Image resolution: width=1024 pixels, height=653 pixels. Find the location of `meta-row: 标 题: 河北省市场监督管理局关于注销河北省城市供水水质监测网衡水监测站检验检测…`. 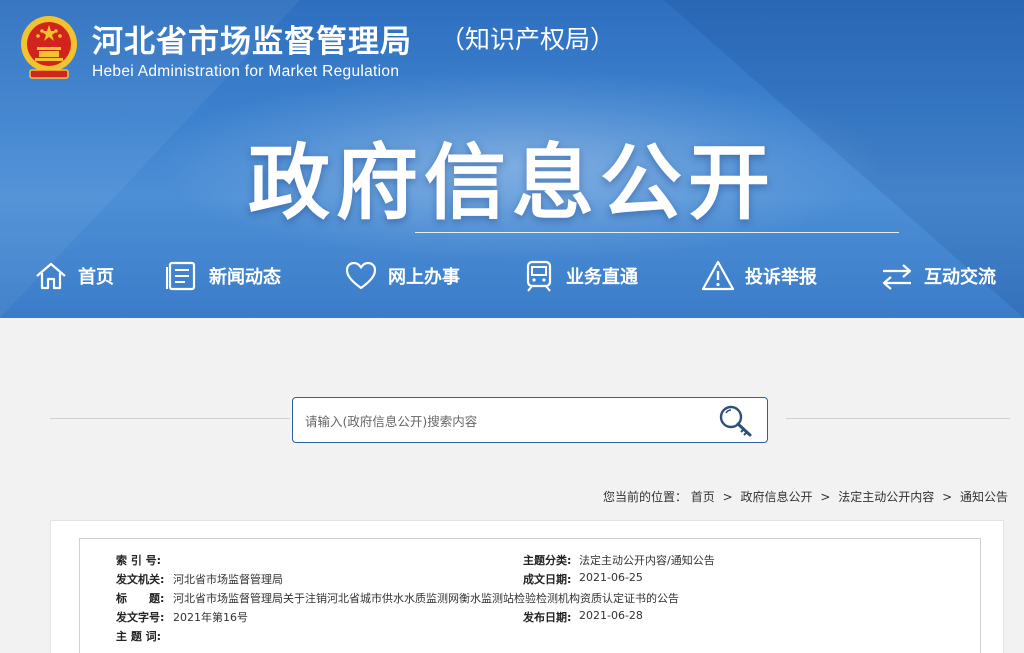

meta-row: 标 题: 河北省市场监督管理局关于注销河北省城市供水水质监测网衡水监测站检验检测… is located at coordinates (530, 599).